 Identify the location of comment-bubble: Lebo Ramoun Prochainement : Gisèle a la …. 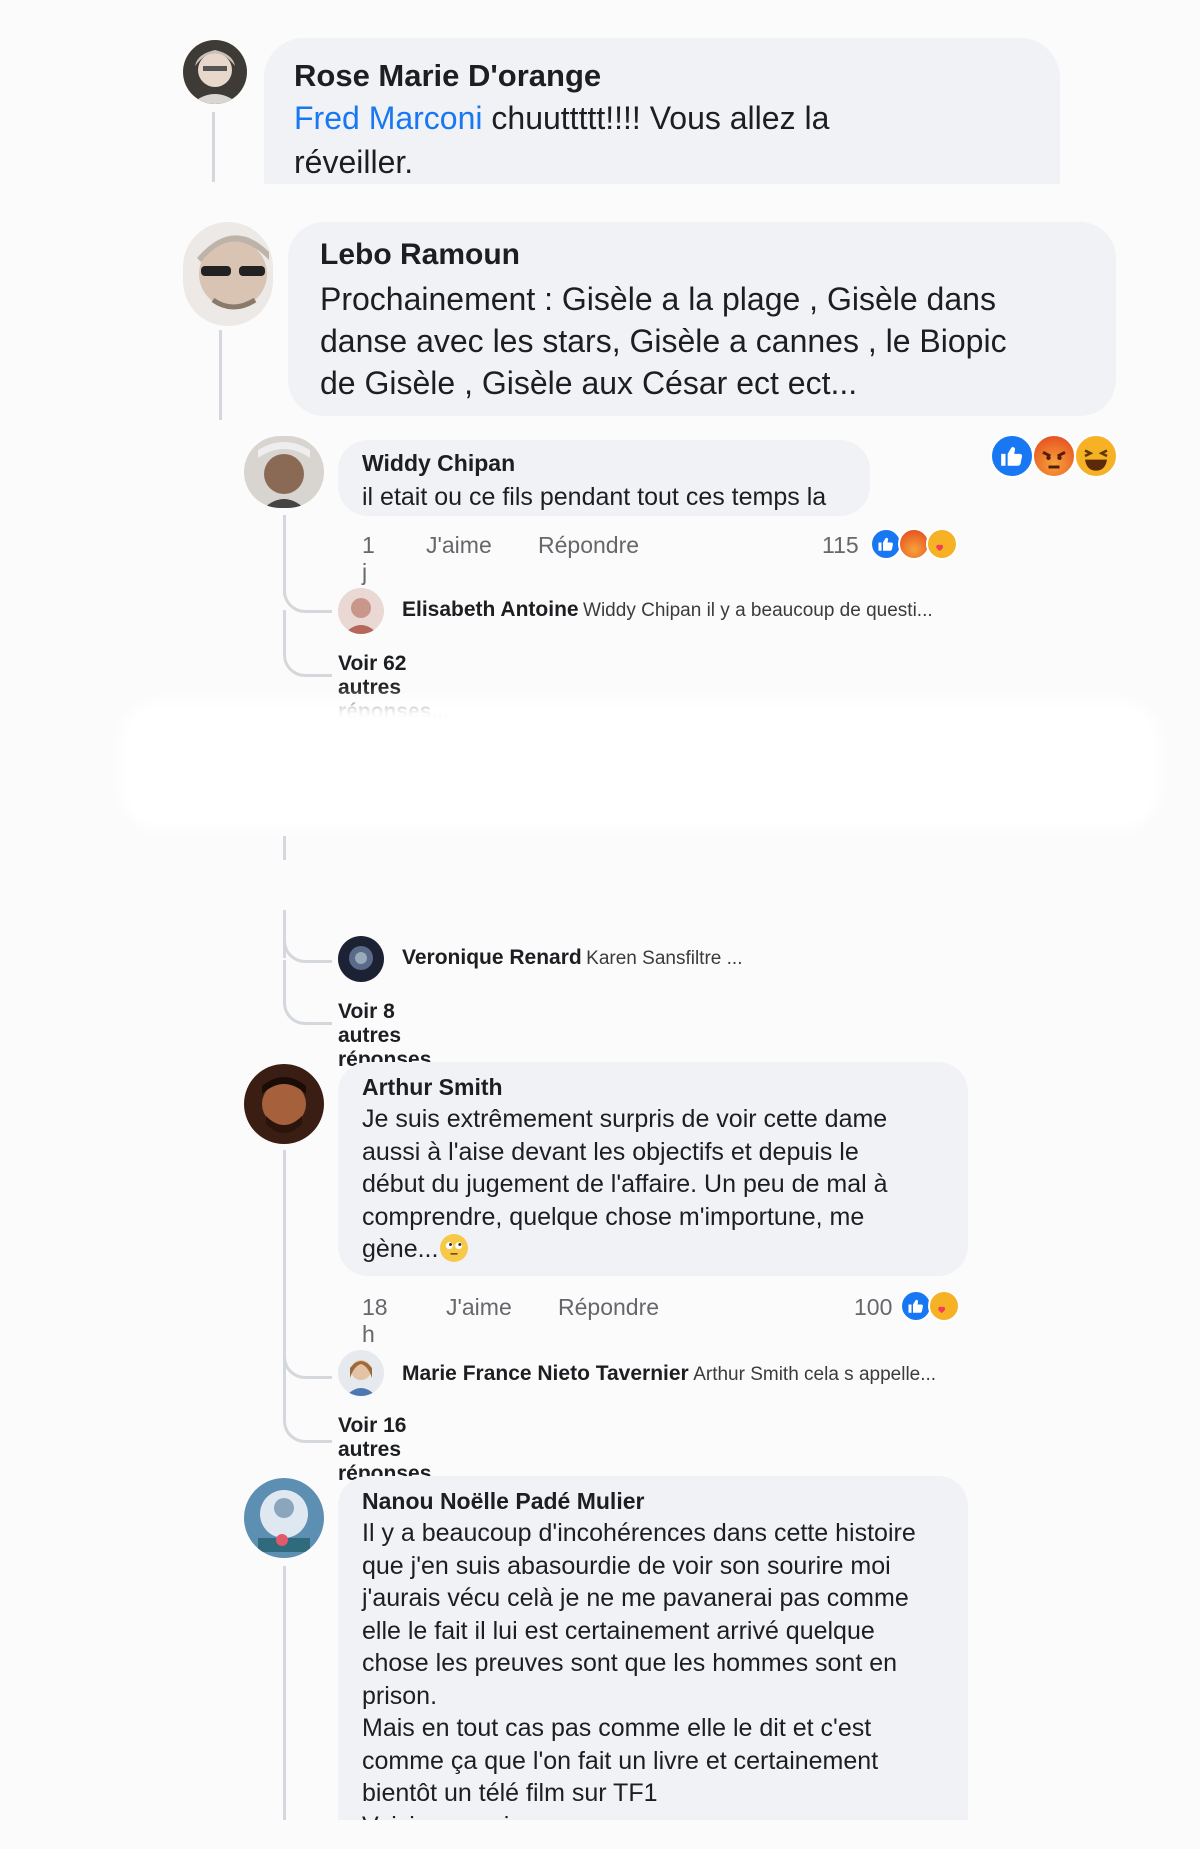
(702, 319).